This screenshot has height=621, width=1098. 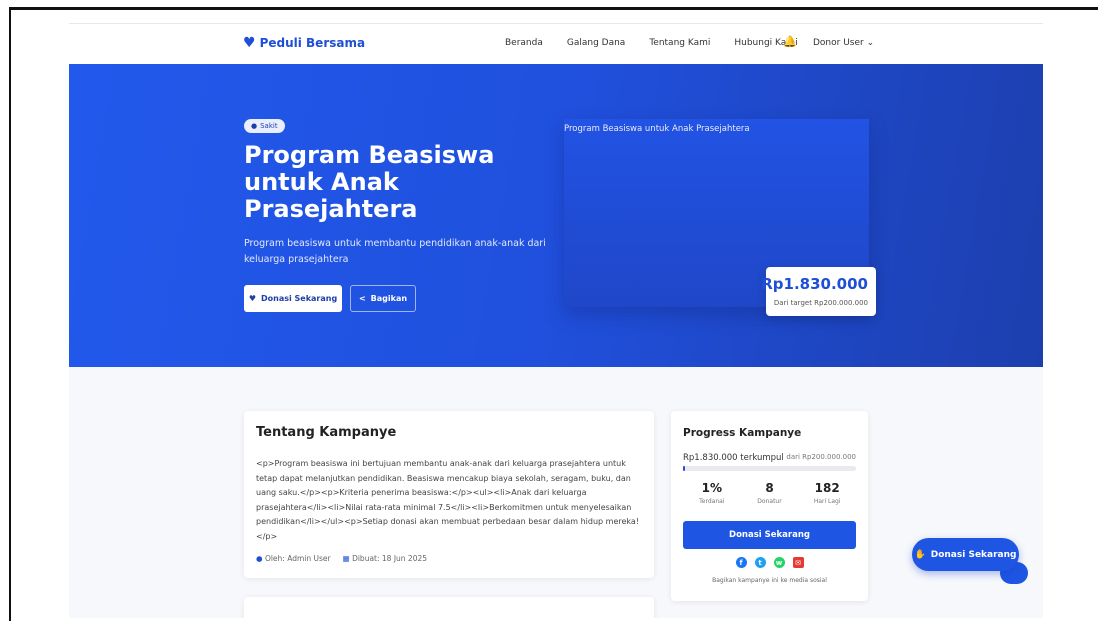 I want to click on brand-logo: ♥ Peduli Bersama, so click(x=304, y=43).